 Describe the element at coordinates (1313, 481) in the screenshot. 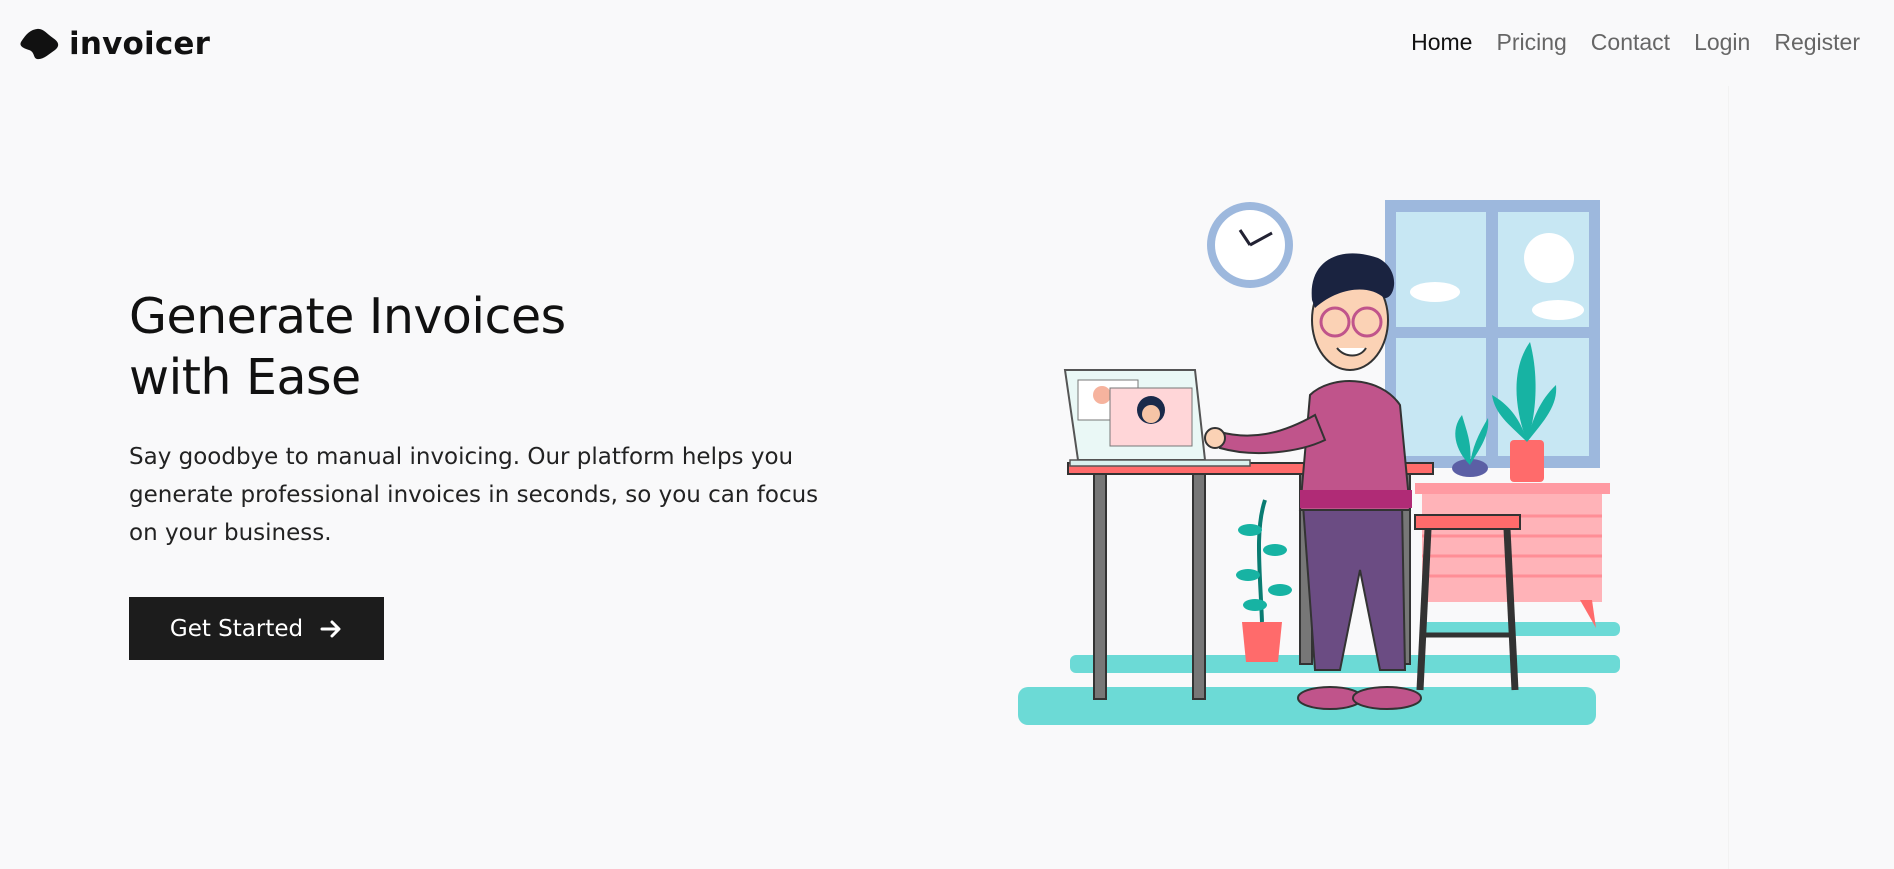

I see `man-figure` at that location.